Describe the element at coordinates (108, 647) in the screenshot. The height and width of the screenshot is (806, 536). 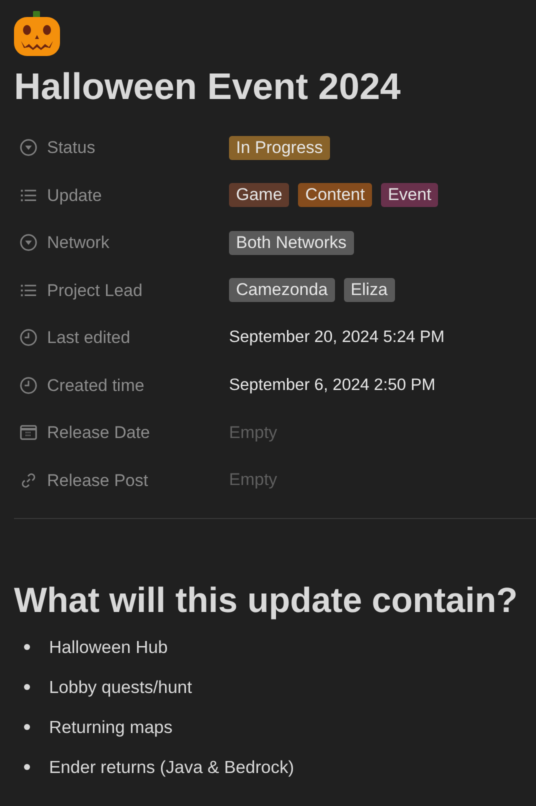
I see `list-item-text: Halloween Hub` at that location.